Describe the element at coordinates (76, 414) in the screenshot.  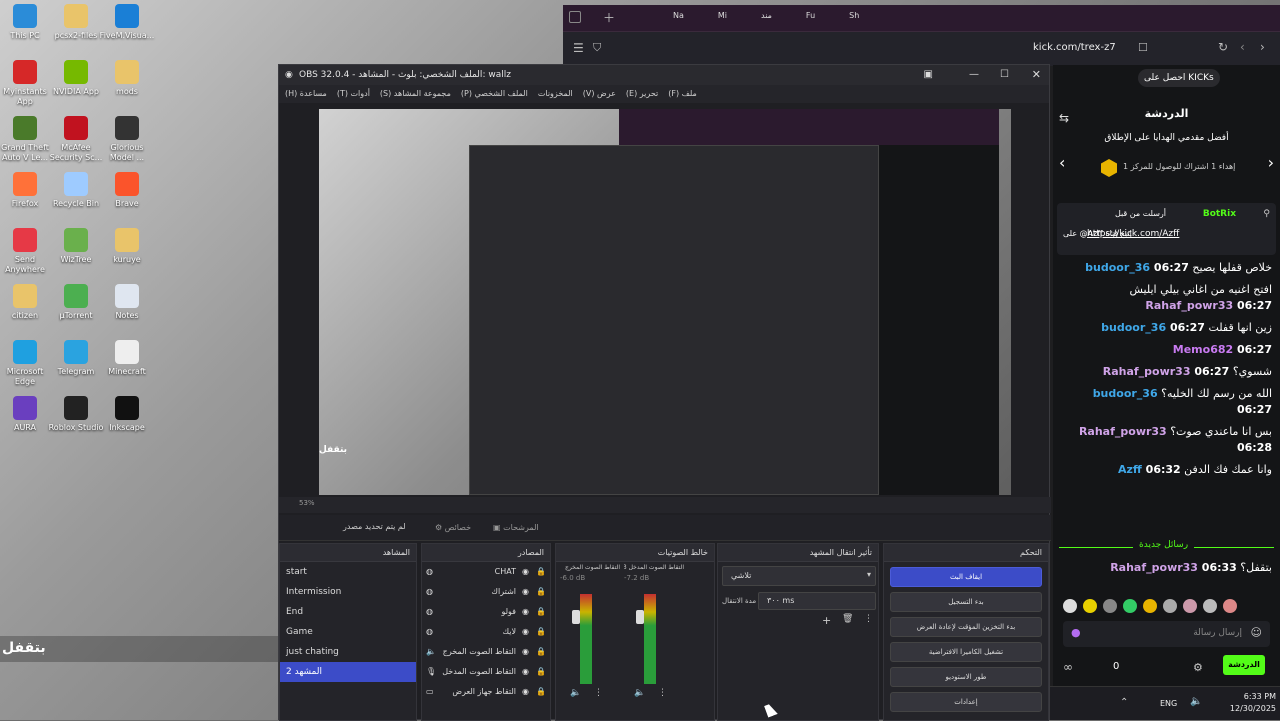
I see `desktop-icon: Roblox Studio` at that location.